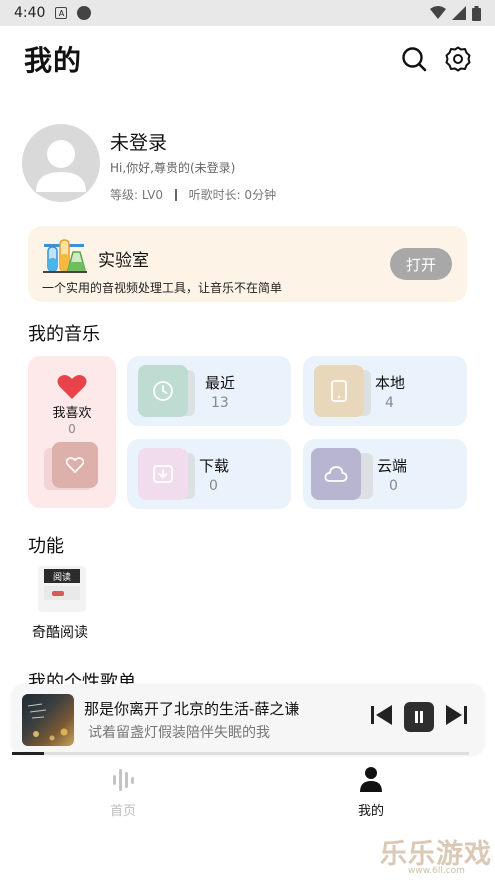  I want to click on local-thumb, so click(339, 391).